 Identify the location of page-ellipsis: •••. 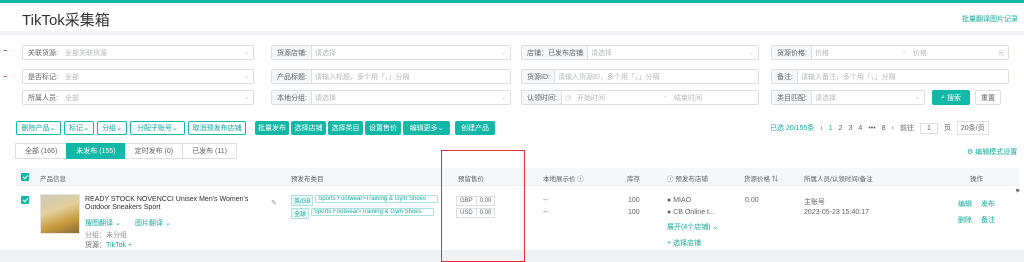
(871, 128).